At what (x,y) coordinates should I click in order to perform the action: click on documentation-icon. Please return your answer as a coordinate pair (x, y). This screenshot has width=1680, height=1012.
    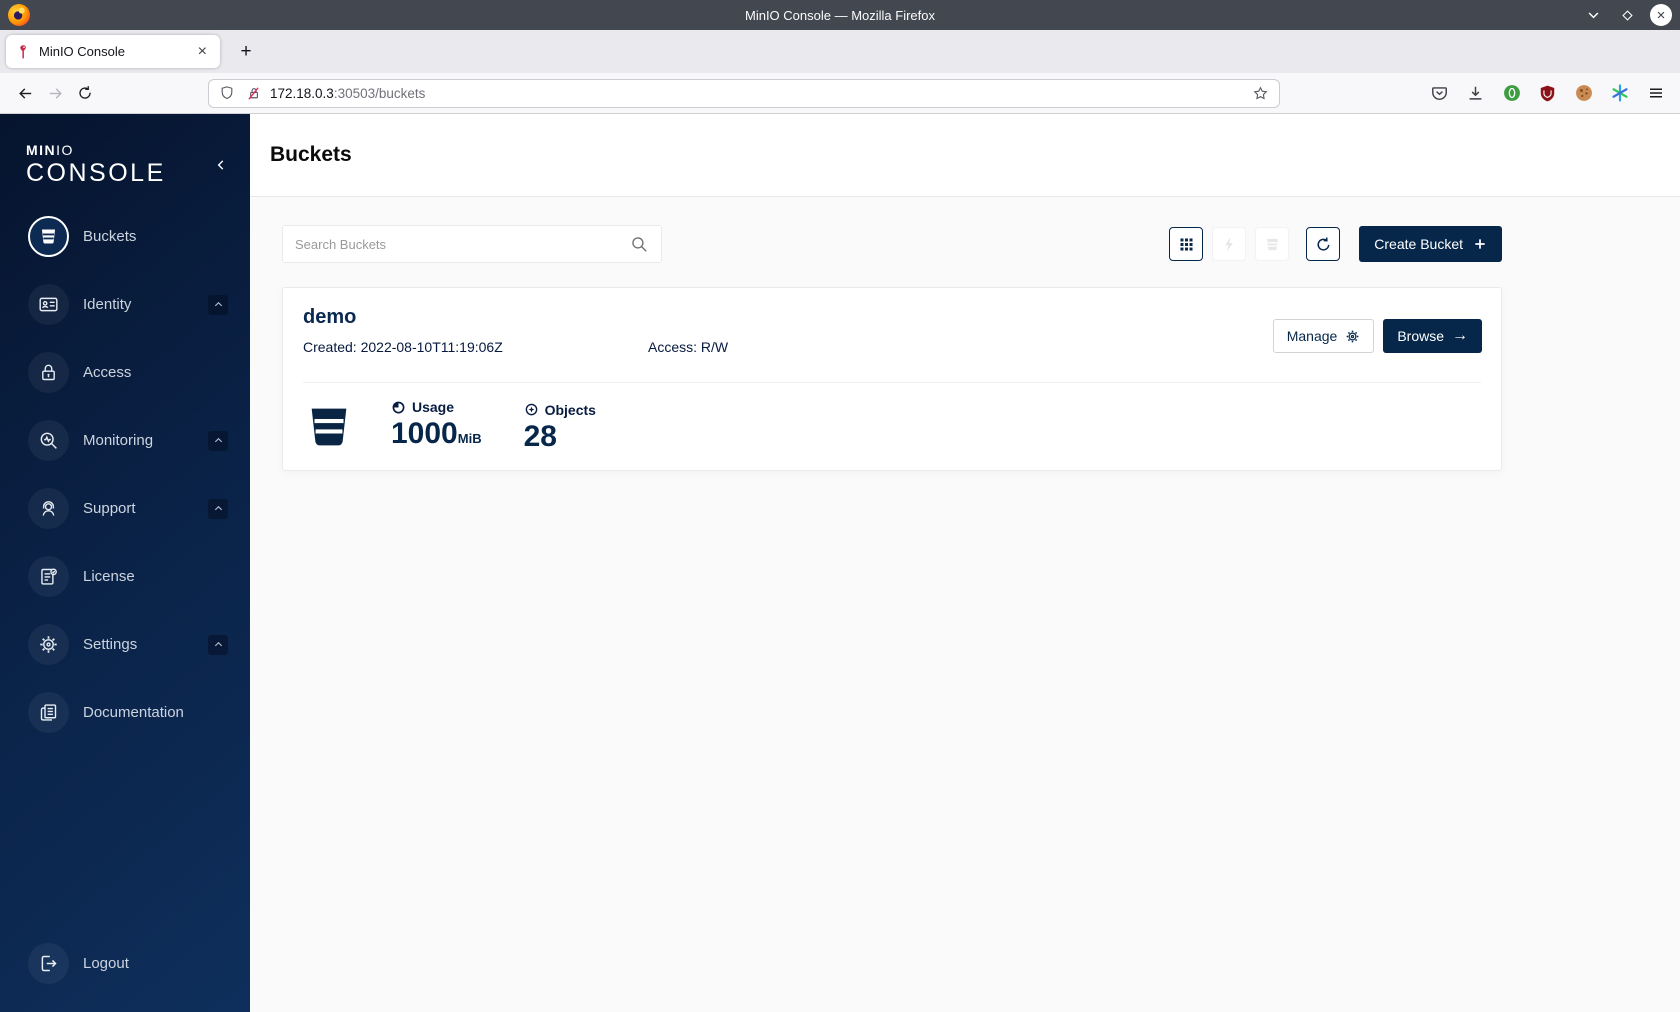
    Looking at the image, I should click on (48, 712).